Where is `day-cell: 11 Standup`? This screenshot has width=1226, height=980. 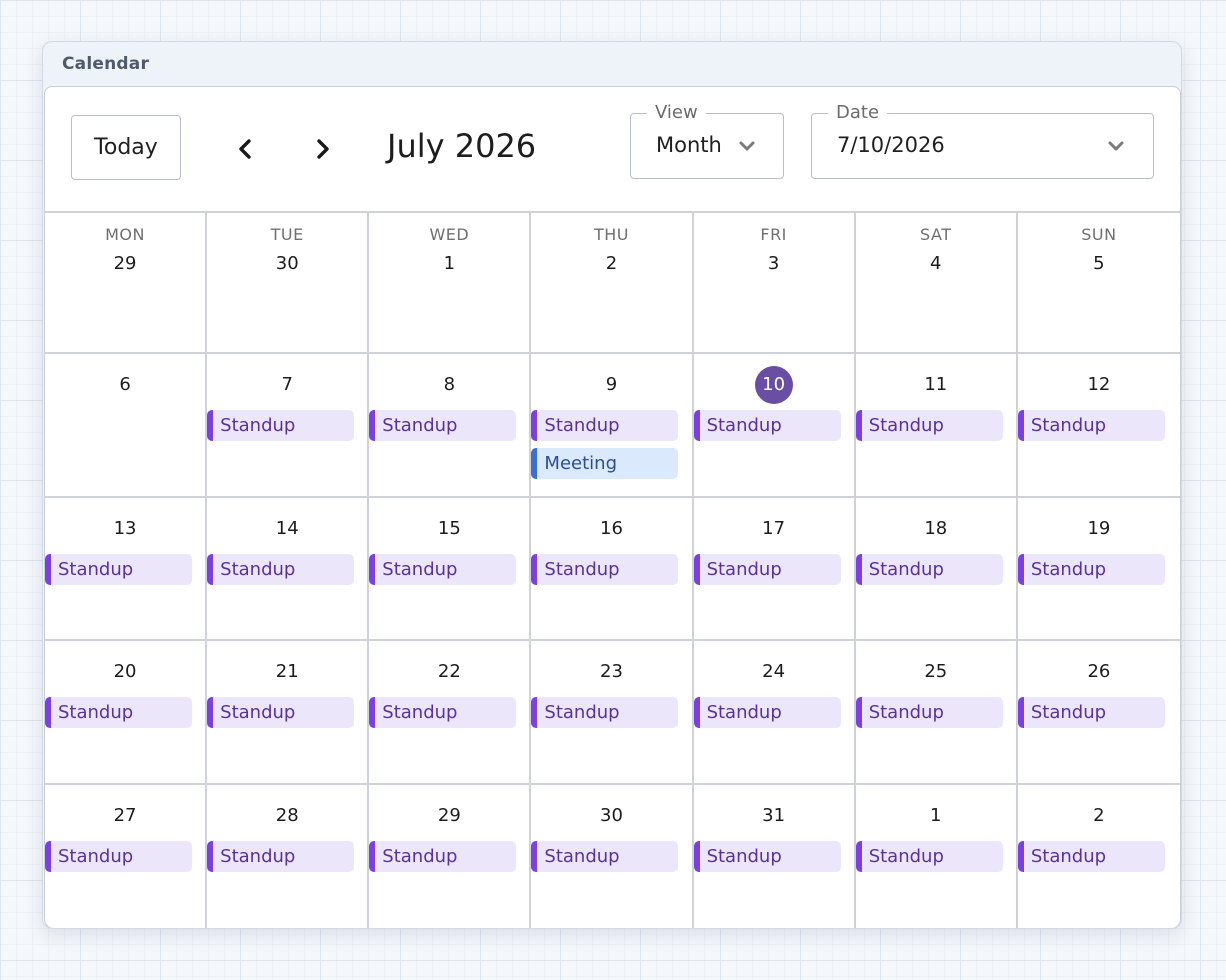 day-cell: 11 Standup is located at coordinates (936, 426).